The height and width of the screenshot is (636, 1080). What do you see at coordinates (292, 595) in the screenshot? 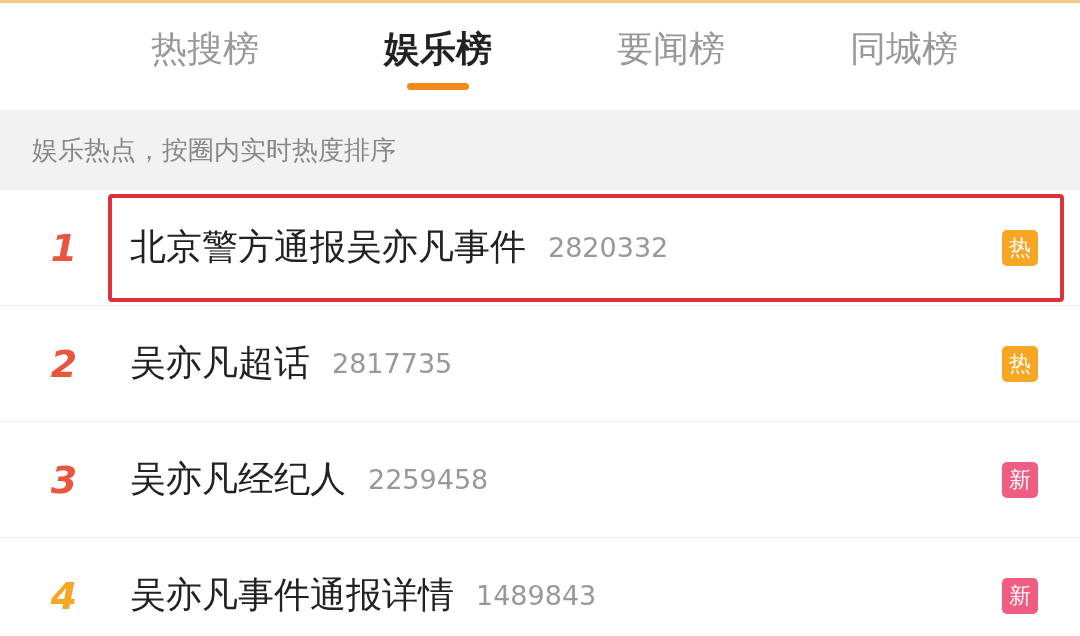
I see `topic-title: 吴亦凡事件通报详情` at bounding box center [292, 595].